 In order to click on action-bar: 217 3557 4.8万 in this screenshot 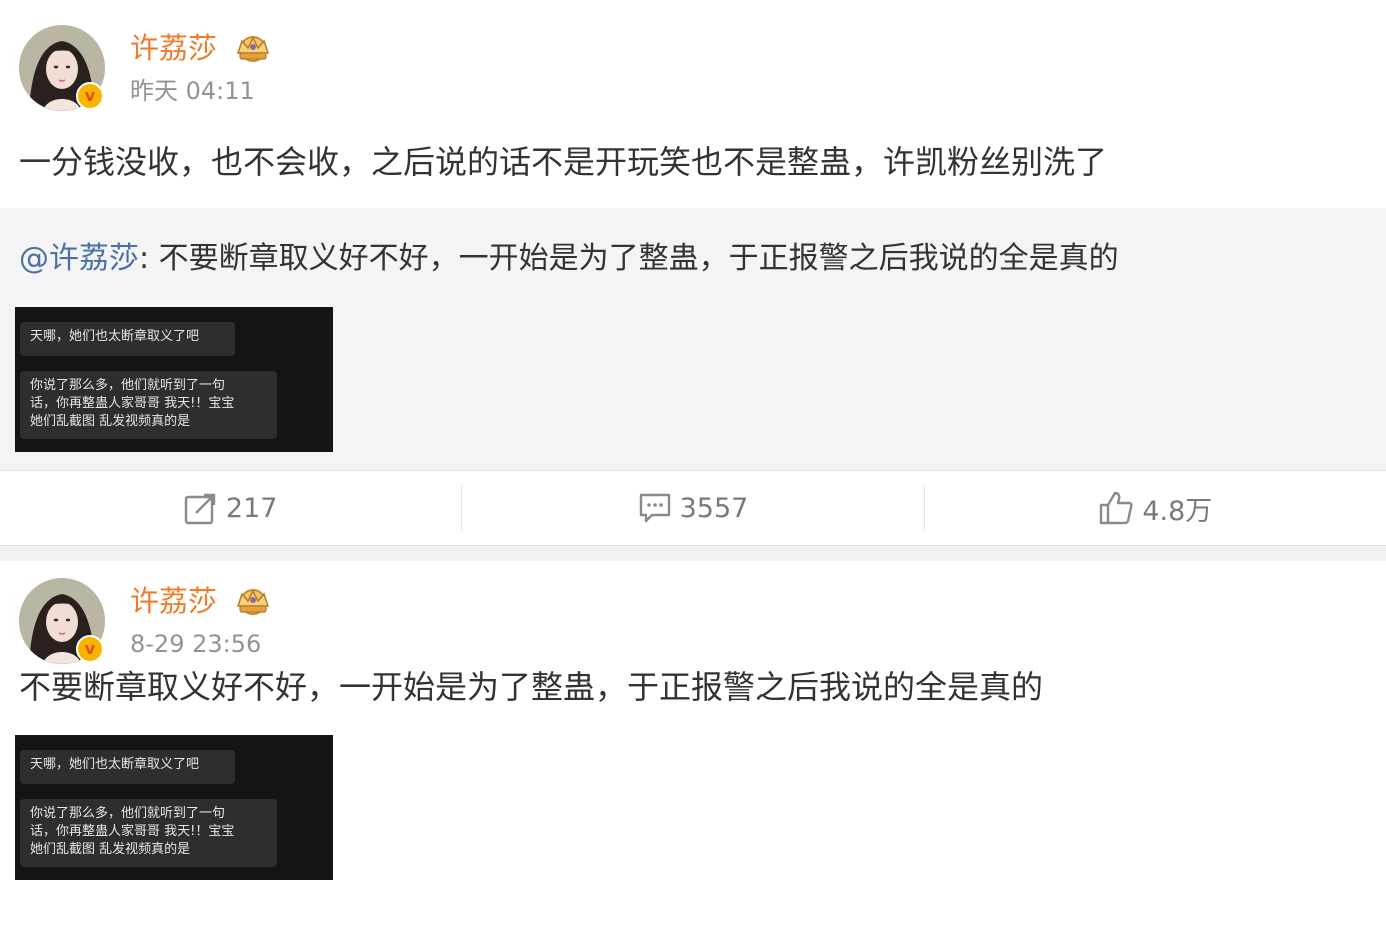, I will do `click(693, 508)`.